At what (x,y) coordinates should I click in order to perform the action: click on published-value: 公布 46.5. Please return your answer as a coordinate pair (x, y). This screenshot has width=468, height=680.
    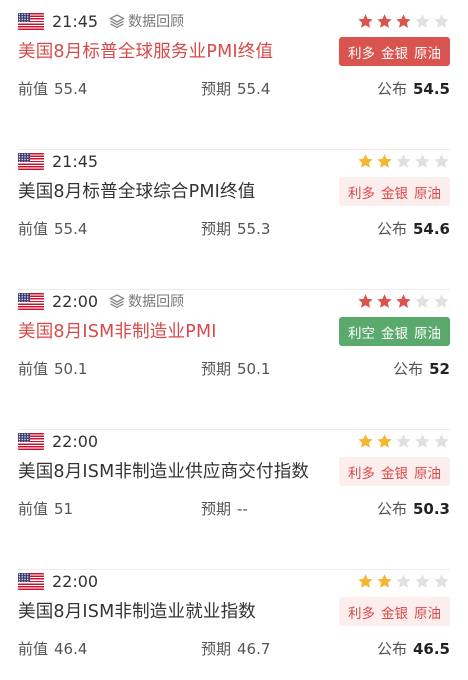
    Looking at the image, I should click on (413, 649).